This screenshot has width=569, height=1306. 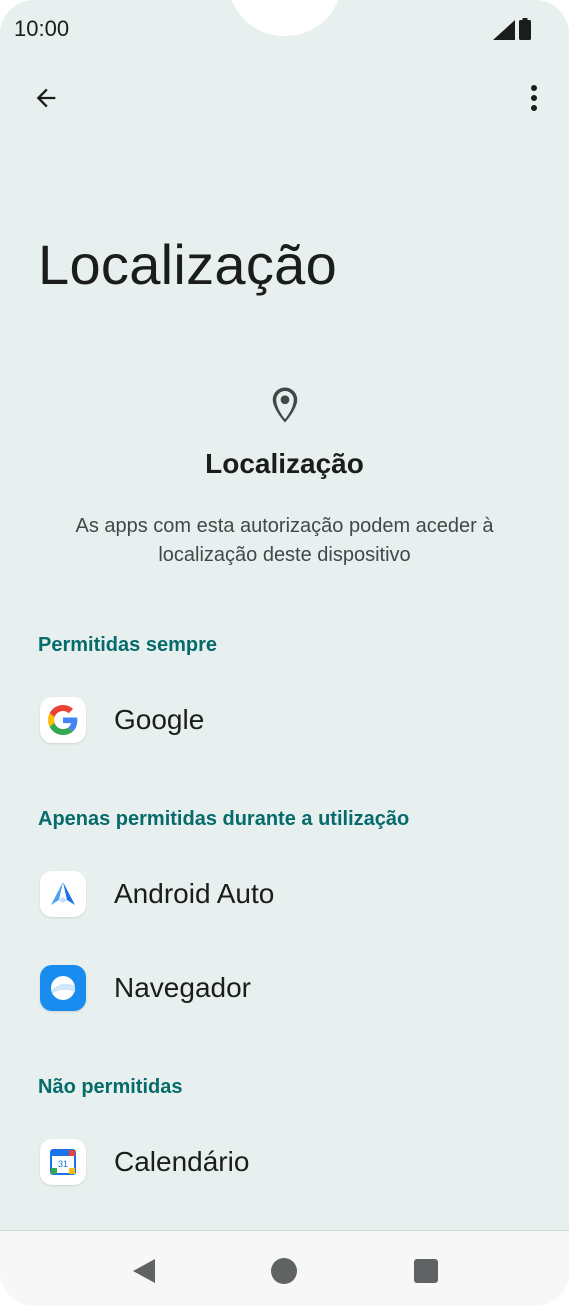 I want to click on signal-icon, so click(x=504, y=30).